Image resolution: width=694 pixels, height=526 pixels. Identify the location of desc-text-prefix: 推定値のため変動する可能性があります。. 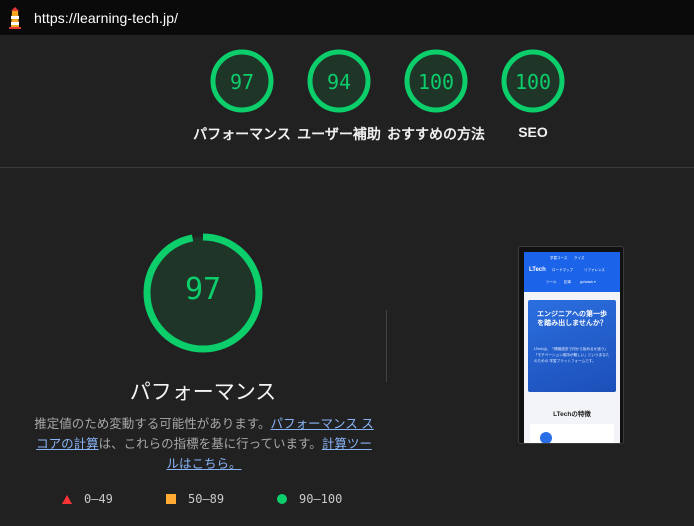
(152, 424).